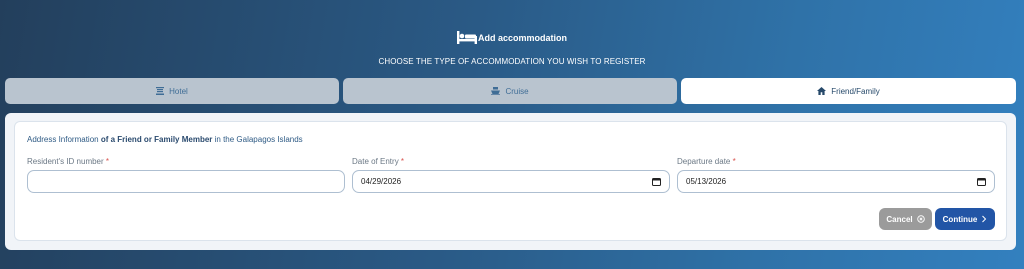 Image resolution: width=1024 pixels, height=269 pixels. I want to click on cancel-circle-icon, so click(919, 219).